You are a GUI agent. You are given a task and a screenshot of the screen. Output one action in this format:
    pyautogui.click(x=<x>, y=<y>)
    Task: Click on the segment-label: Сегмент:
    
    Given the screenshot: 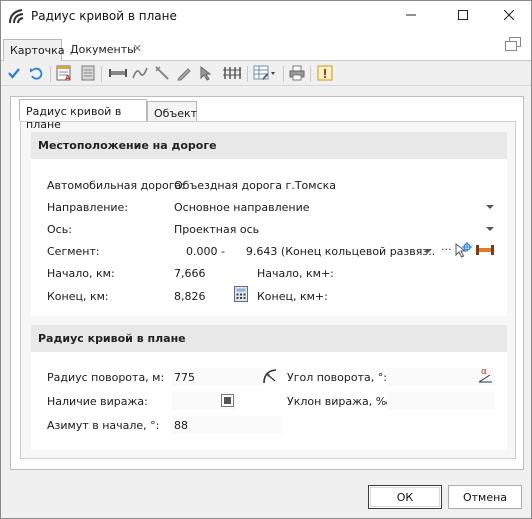 What is the action you would take?
    pyautogui.click(x=73, y=251)
    